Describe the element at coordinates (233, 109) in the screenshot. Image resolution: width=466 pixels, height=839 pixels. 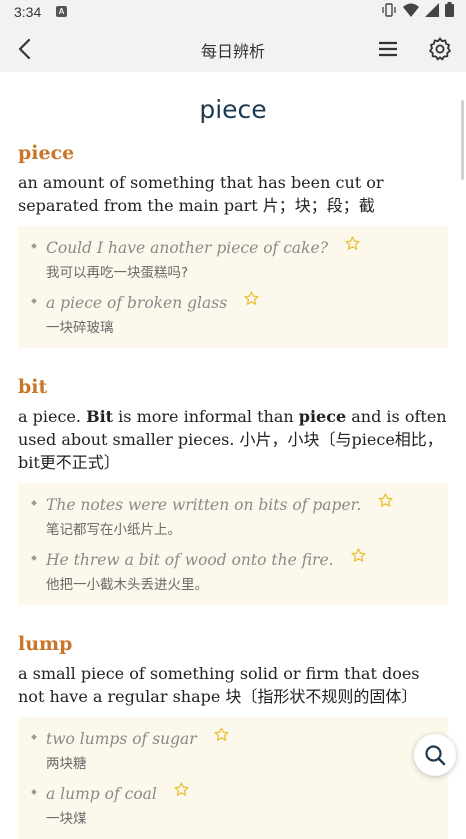
I see `headword: piece` at that location.